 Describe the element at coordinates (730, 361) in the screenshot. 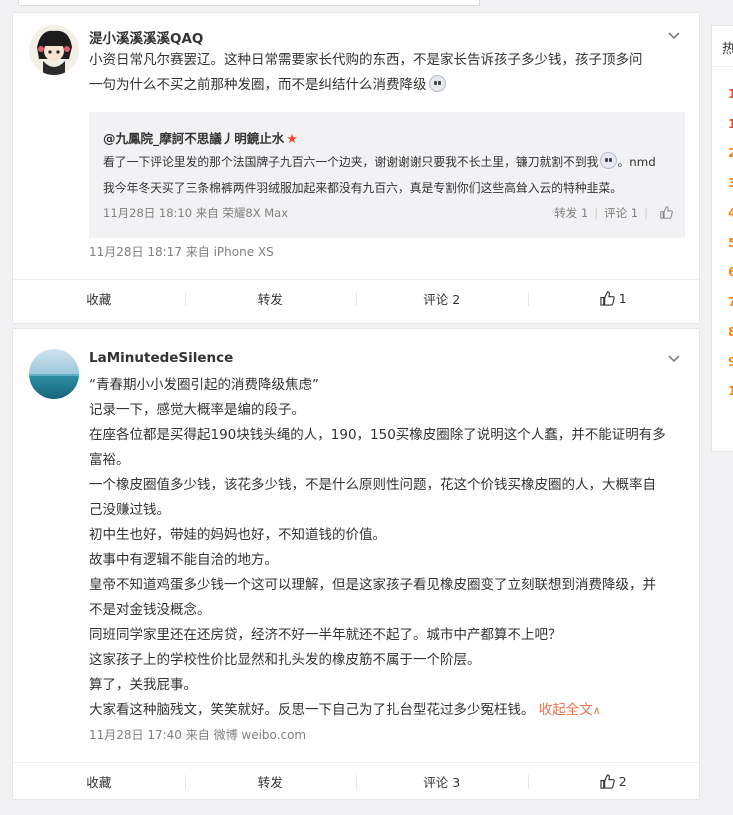

I see `rank-number: 9` at that location.